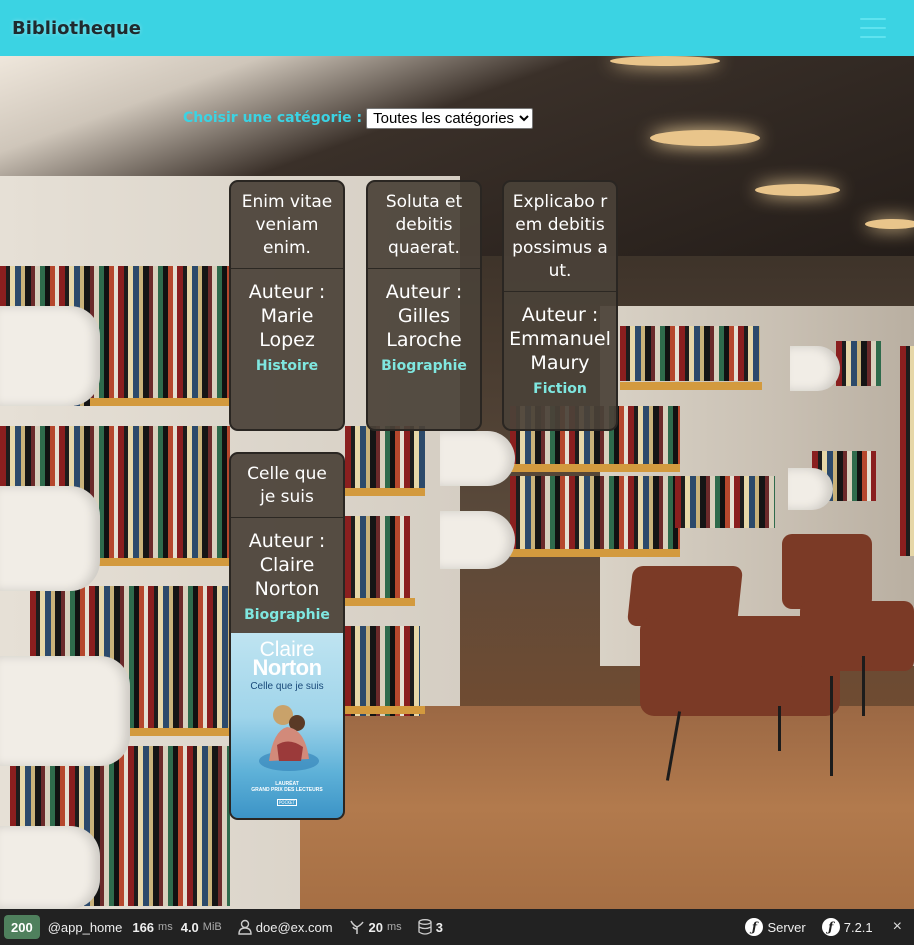 This screenshot has height=945, width=914. What do you see at coordinates (289, 738) in the screenshot?
I see `cover-illustration` at bounding box center [289, 738].